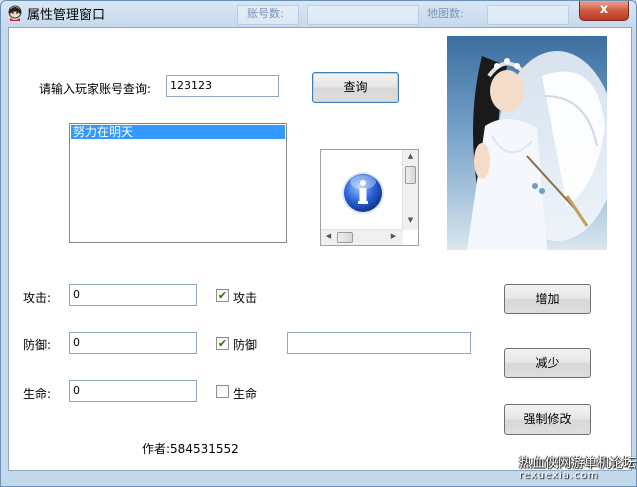 This screenshot has height=487, width=637. I want to click on life-input: 0, so click(133, 391).